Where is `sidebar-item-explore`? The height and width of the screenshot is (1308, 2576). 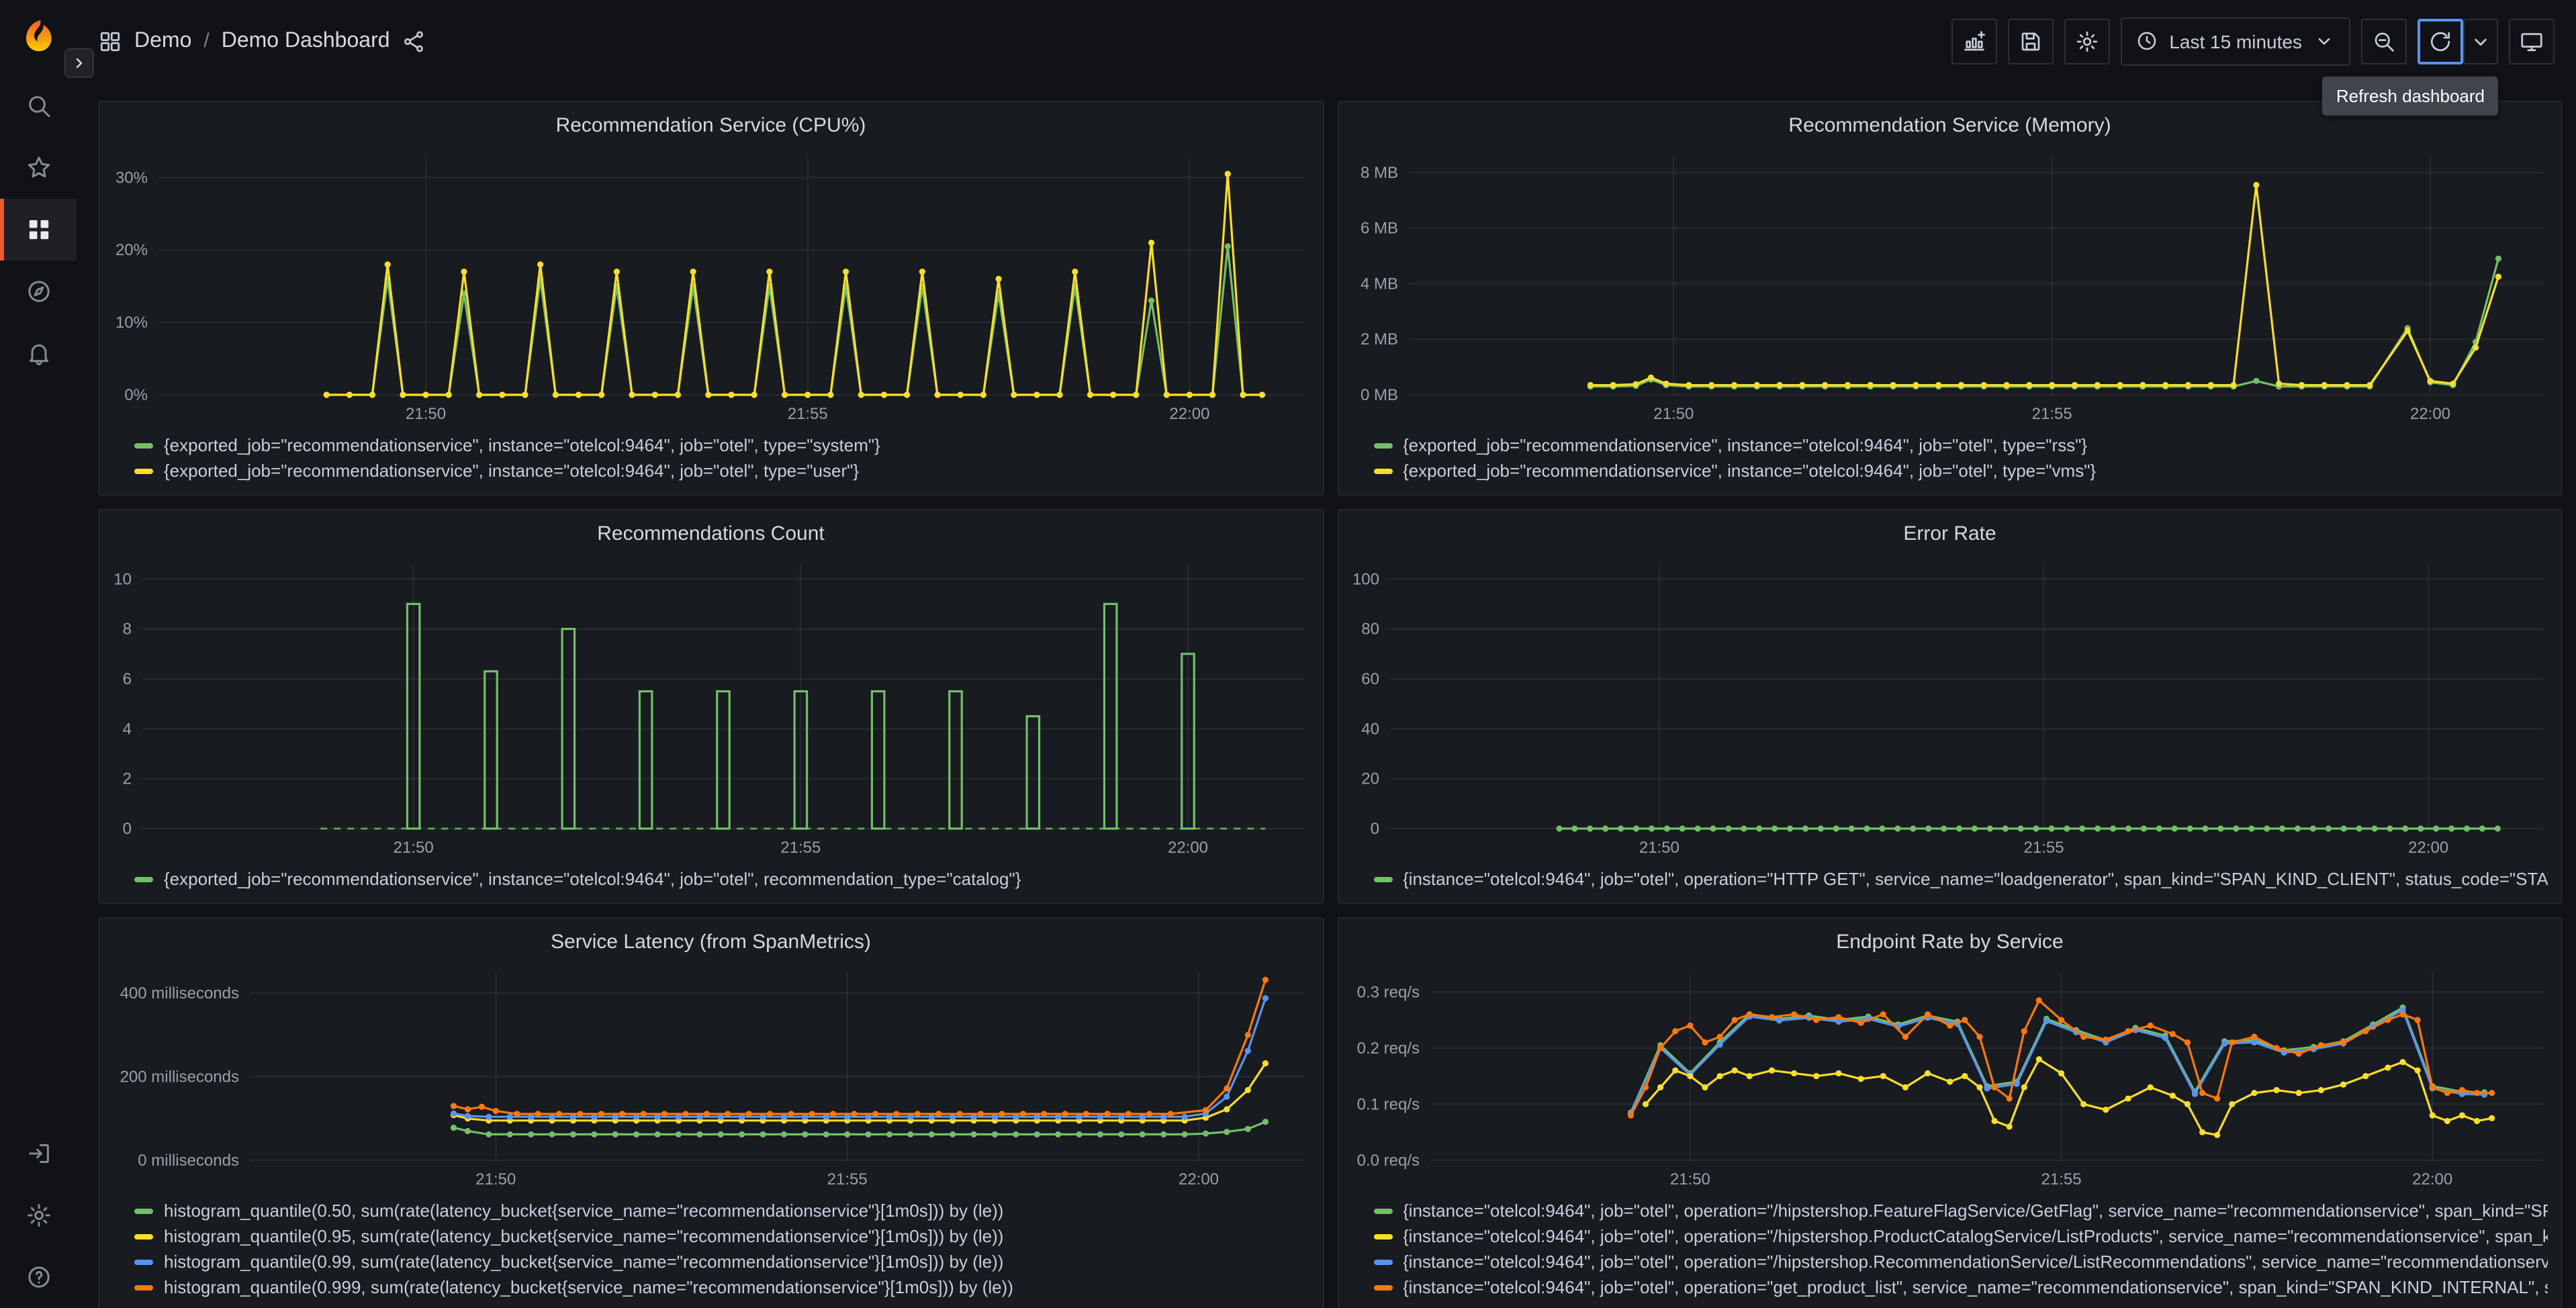
sidebar-item-explore is located at coordinates (38, 292).